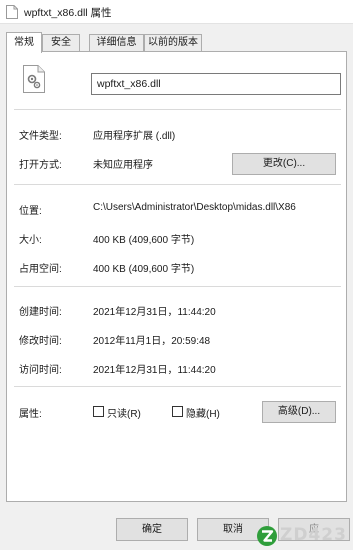 Image resolution: width=353 pixels, height=550 pixels. Describe the element at coordinates (144, 269) in the screenshot. I see `size-on-disk-value: 400 KB (409,600 字节)` at that location.